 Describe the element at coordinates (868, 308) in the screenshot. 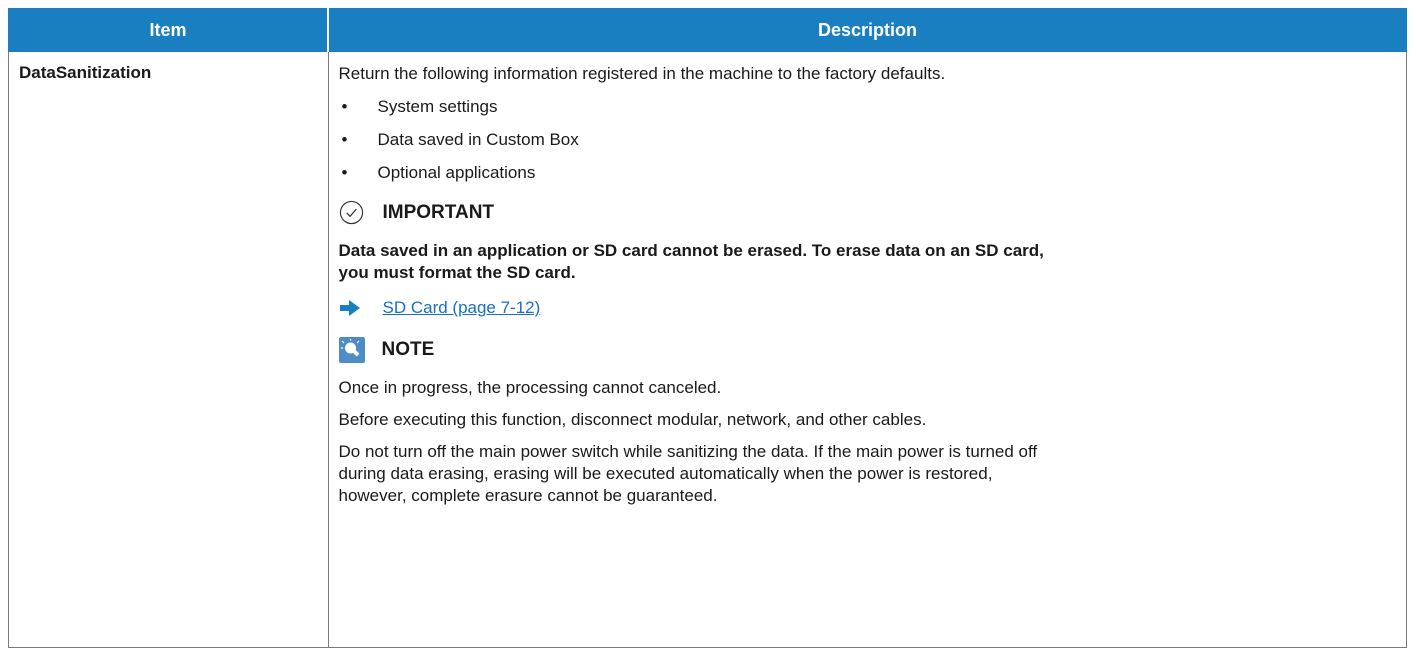

I see `cross-reference: SD Card (page 7-12)` at that location.